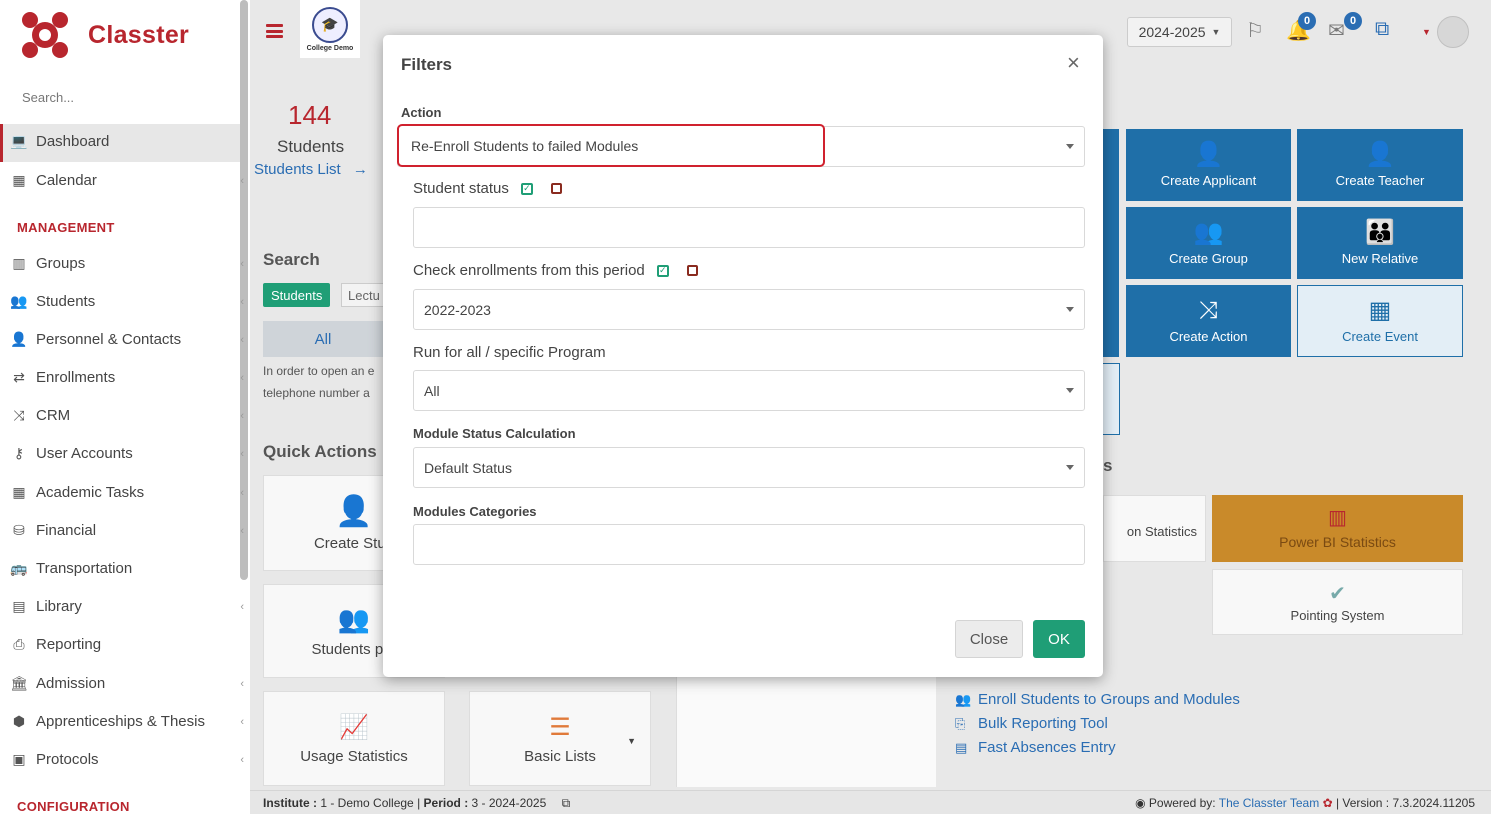  I want to click on program-label: Run for all / specific Program, so click(509, 352).